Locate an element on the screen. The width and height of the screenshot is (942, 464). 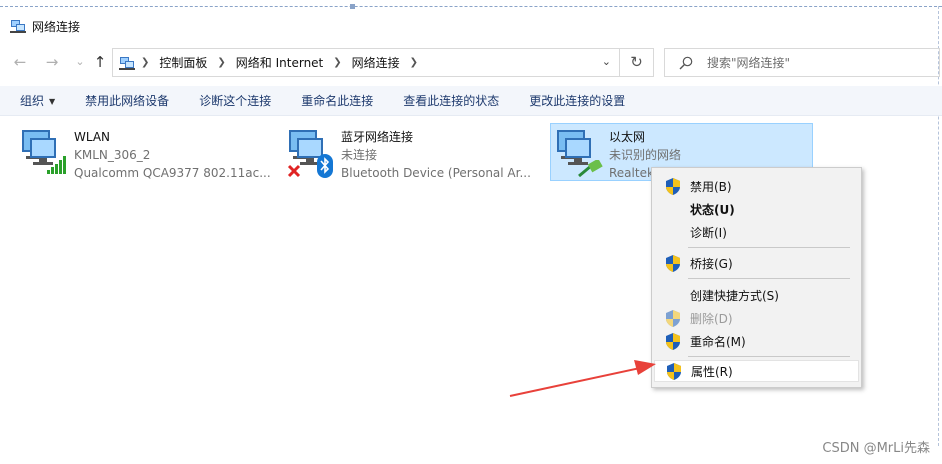
watermark: CSDN @MrLi先森 is located at coordinates (876, 448).